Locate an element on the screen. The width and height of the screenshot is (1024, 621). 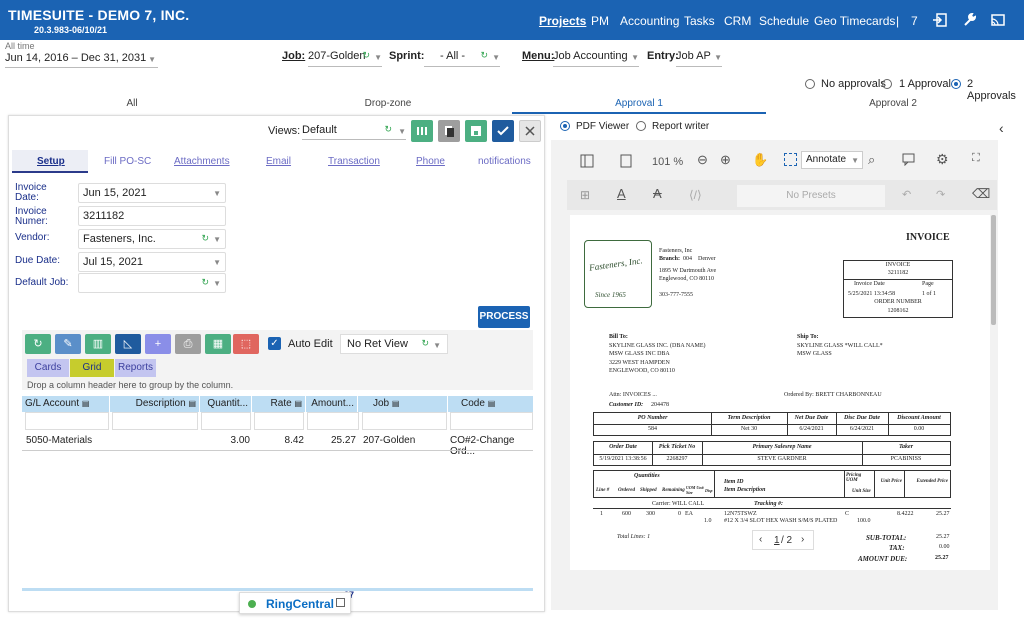
menu-select: Job Accounting ▼ is located at coordinates (596, 58).